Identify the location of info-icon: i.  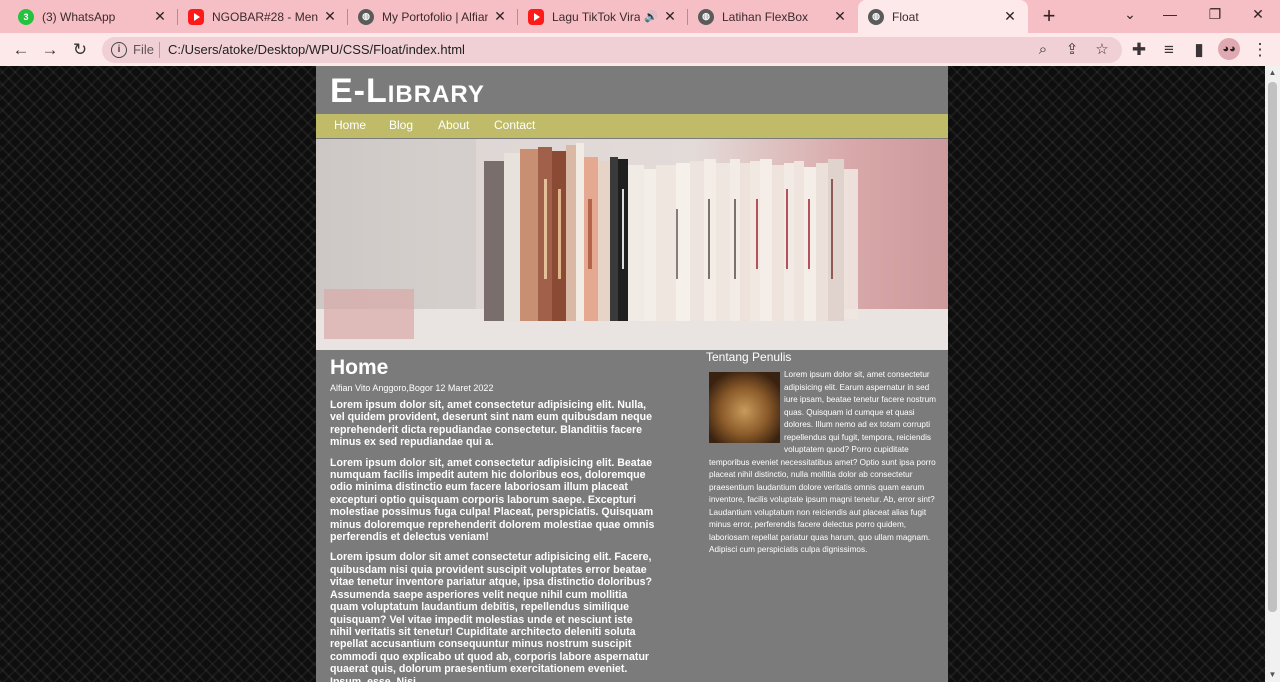
(119, 50).